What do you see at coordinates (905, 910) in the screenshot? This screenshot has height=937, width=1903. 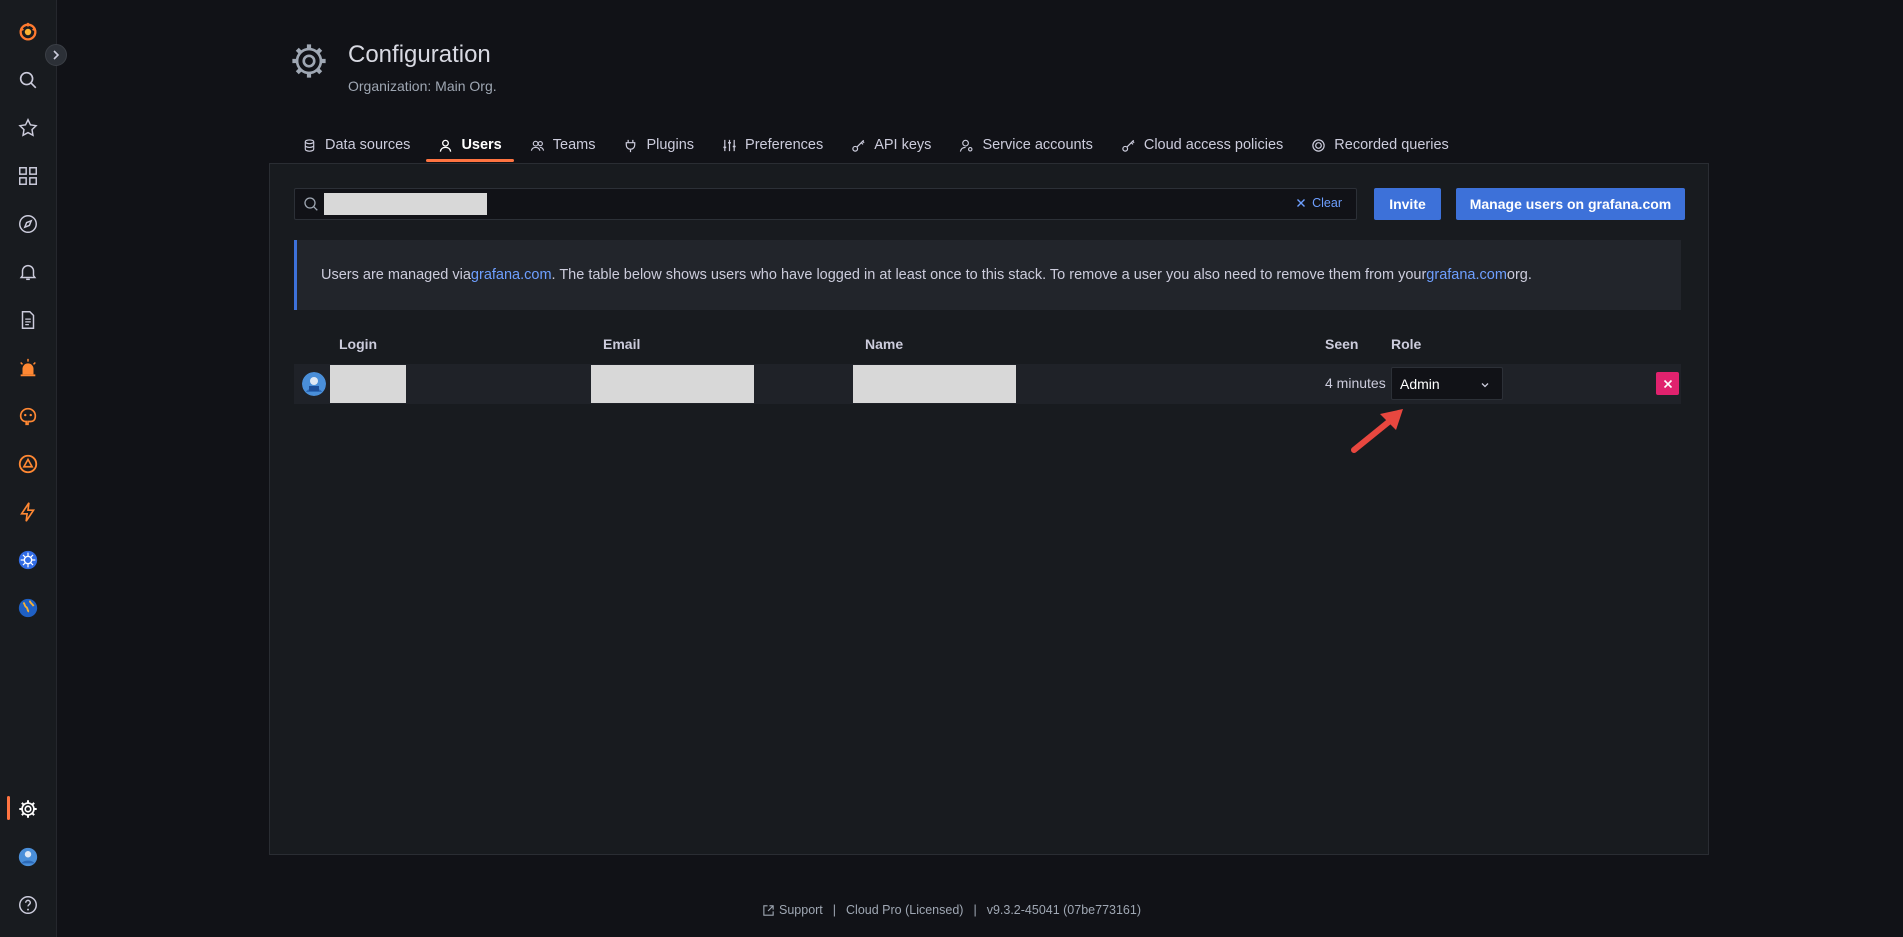 I see `license-label: Cloud Pro (Licensed)` at bounding box center [905, 910].